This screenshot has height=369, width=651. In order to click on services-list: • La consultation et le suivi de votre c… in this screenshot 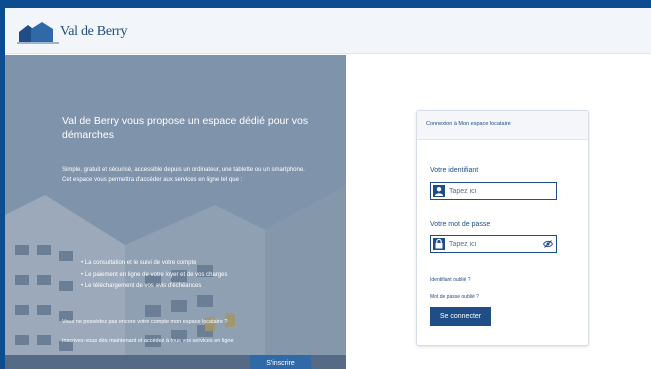, I will do `click(154, 275)`.